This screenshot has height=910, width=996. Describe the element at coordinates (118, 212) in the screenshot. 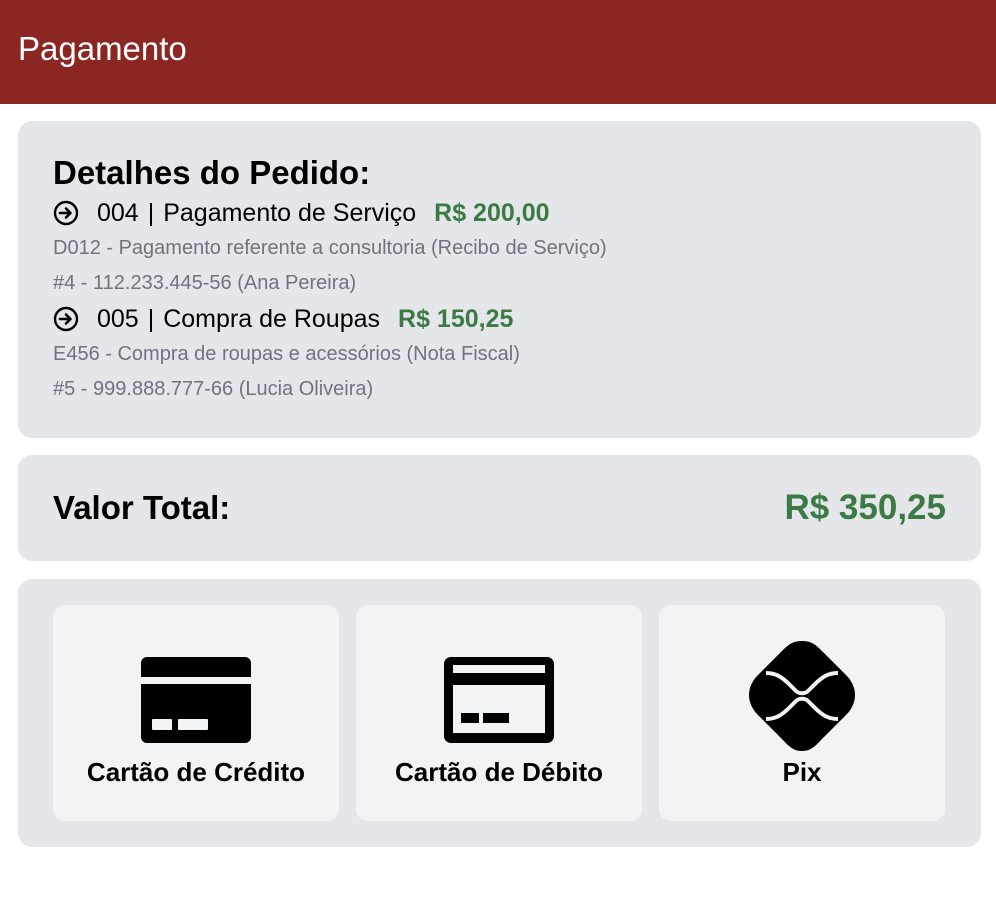

I see `order-code: 004` at that location.